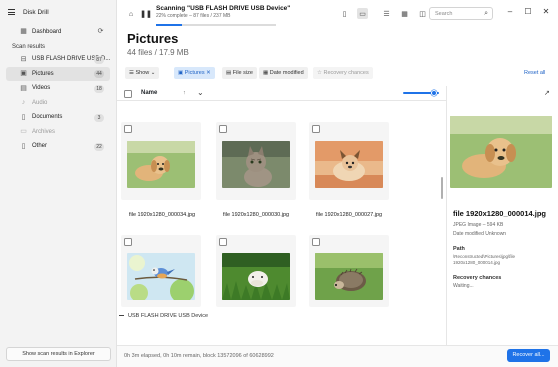 This screenshot has height=367, width=558. Describe the element at coordinates (99, 59) in the screenshot. I see `count-badge: 87` at that location.